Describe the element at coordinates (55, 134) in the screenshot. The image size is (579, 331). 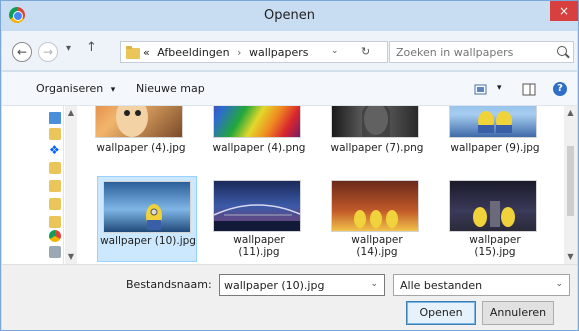
I see `libraries-icon` at that location.